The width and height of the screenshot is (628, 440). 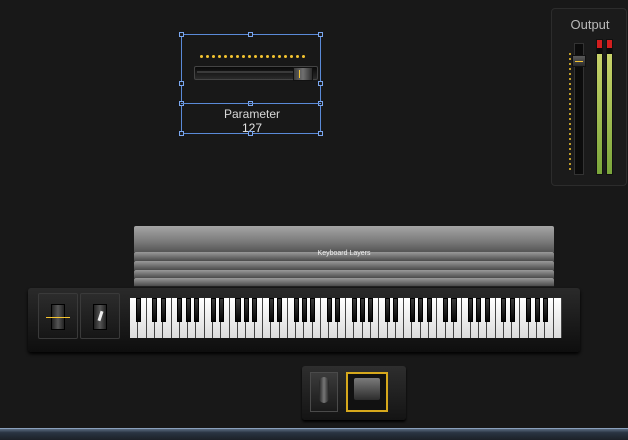 I want to click on keyboard-layers-button: Keyboard Layers, so click(x=344, y=256).